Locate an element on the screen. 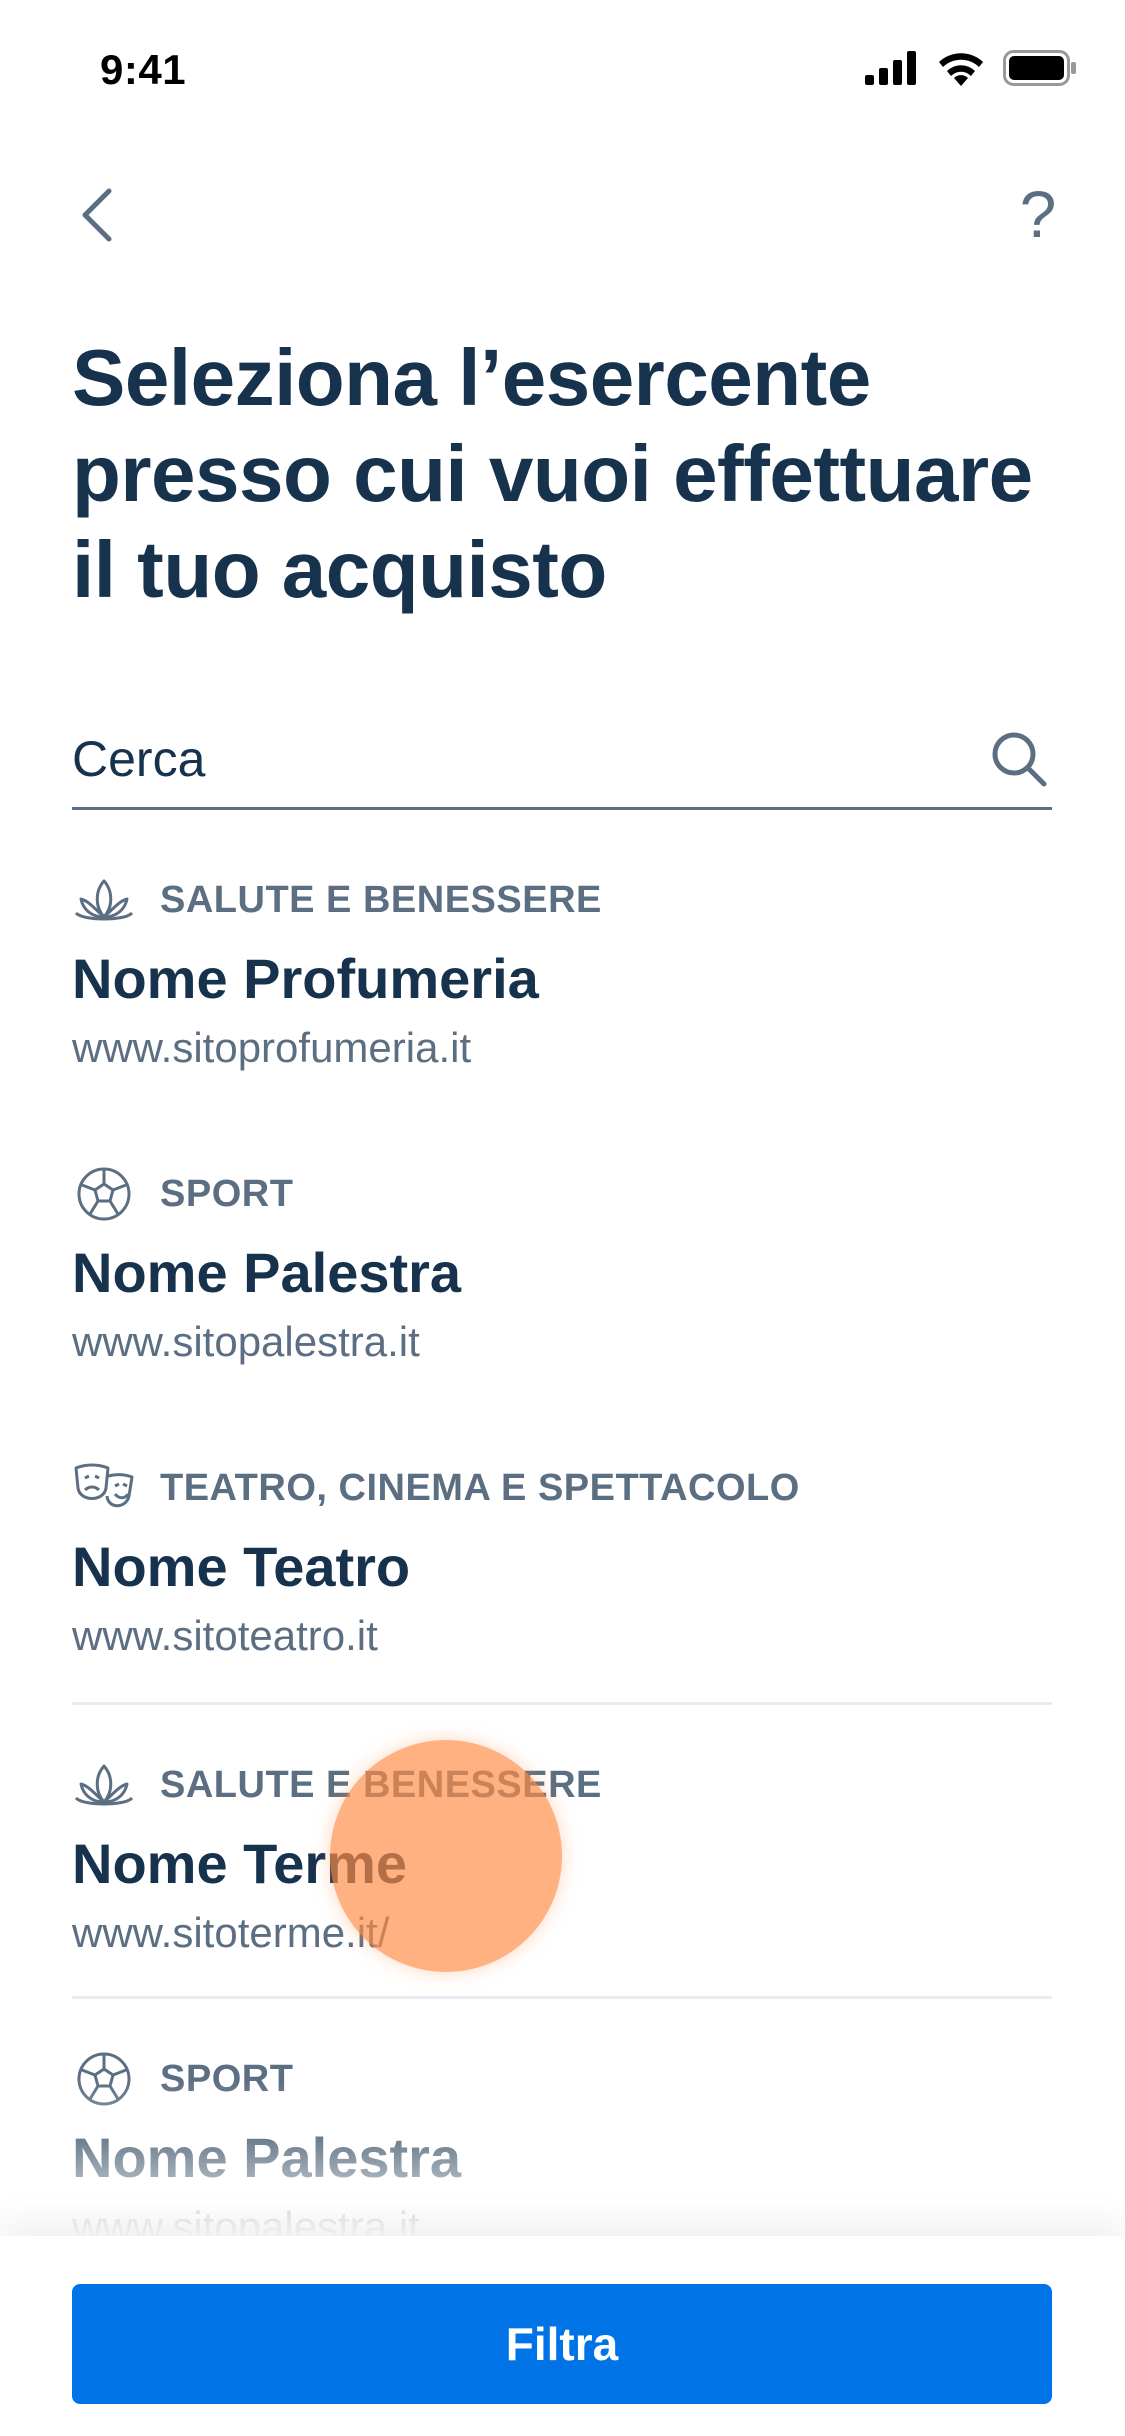 The width and height of the screenshot is (1125, 2436). category-row: TEATRO, CINEMA E SPETTACOLO is located at coordinates (436, 1488).